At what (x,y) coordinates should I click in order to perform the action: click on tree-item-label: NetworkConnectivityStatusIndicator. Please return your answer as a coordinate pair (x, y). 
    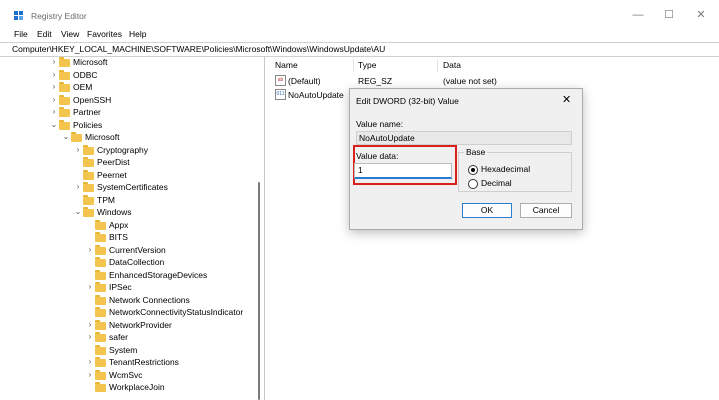
    Looking at the image, I should click on (176, 312).